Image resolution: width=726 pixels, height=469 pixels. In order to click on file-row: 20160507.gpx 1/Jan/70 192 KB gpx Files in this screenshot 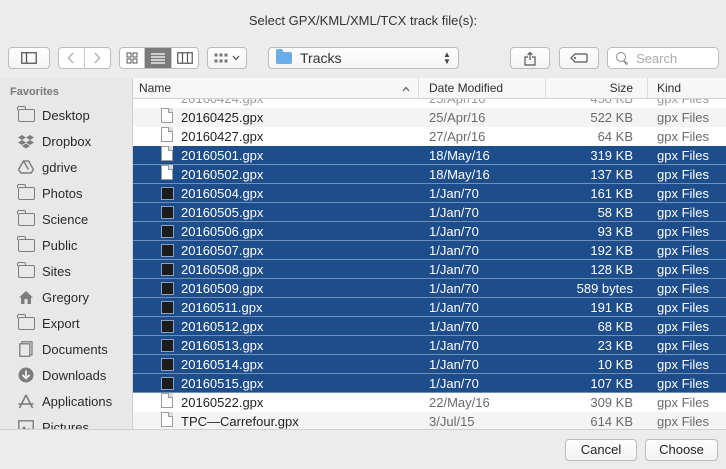, I will do `click(429, 250)`.